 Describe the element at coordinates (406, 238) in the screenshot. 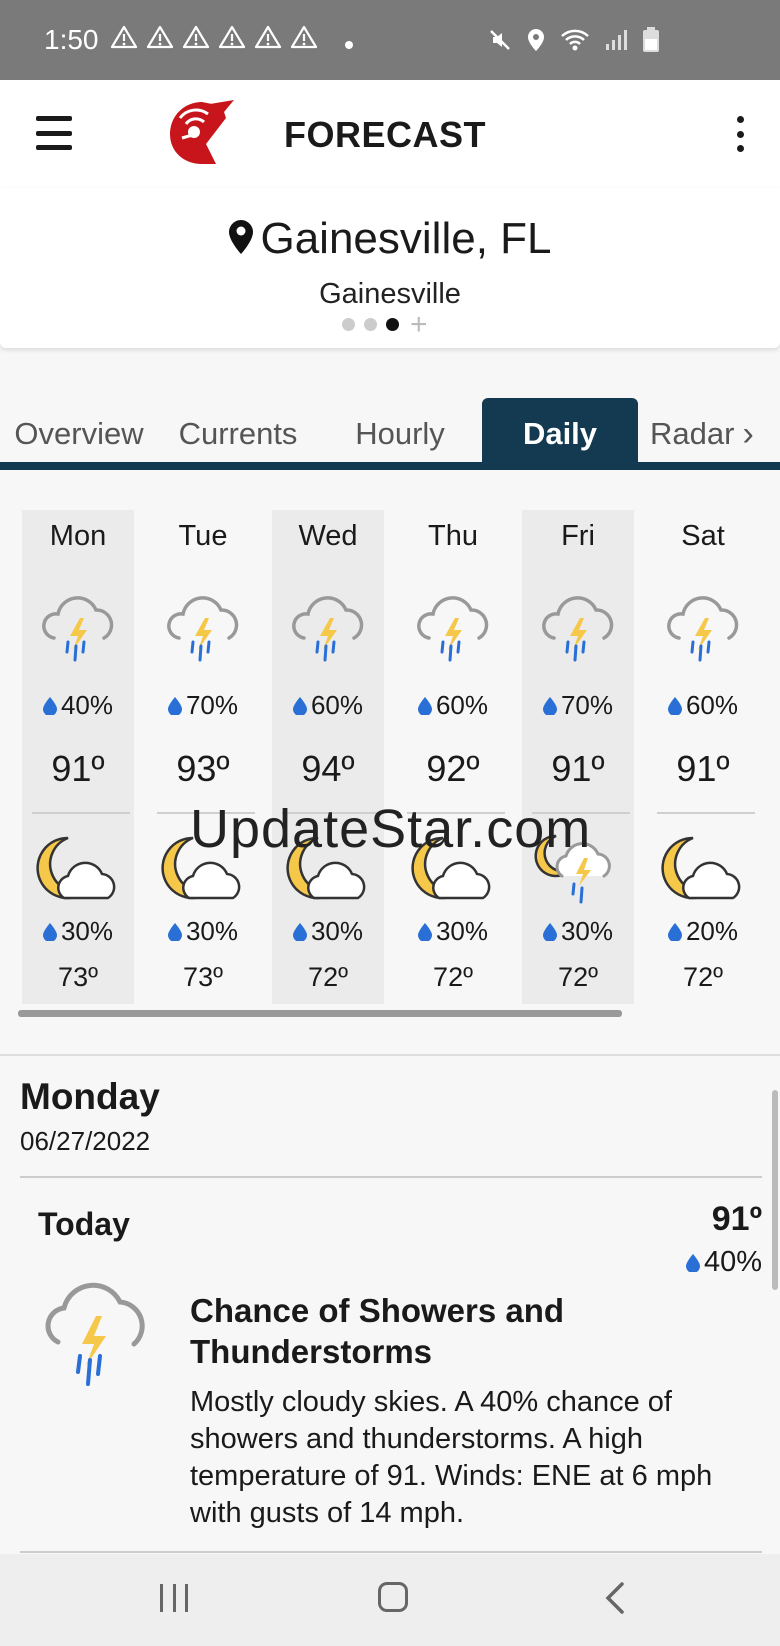

I see `location-name: Gainesville, FL` at that location.